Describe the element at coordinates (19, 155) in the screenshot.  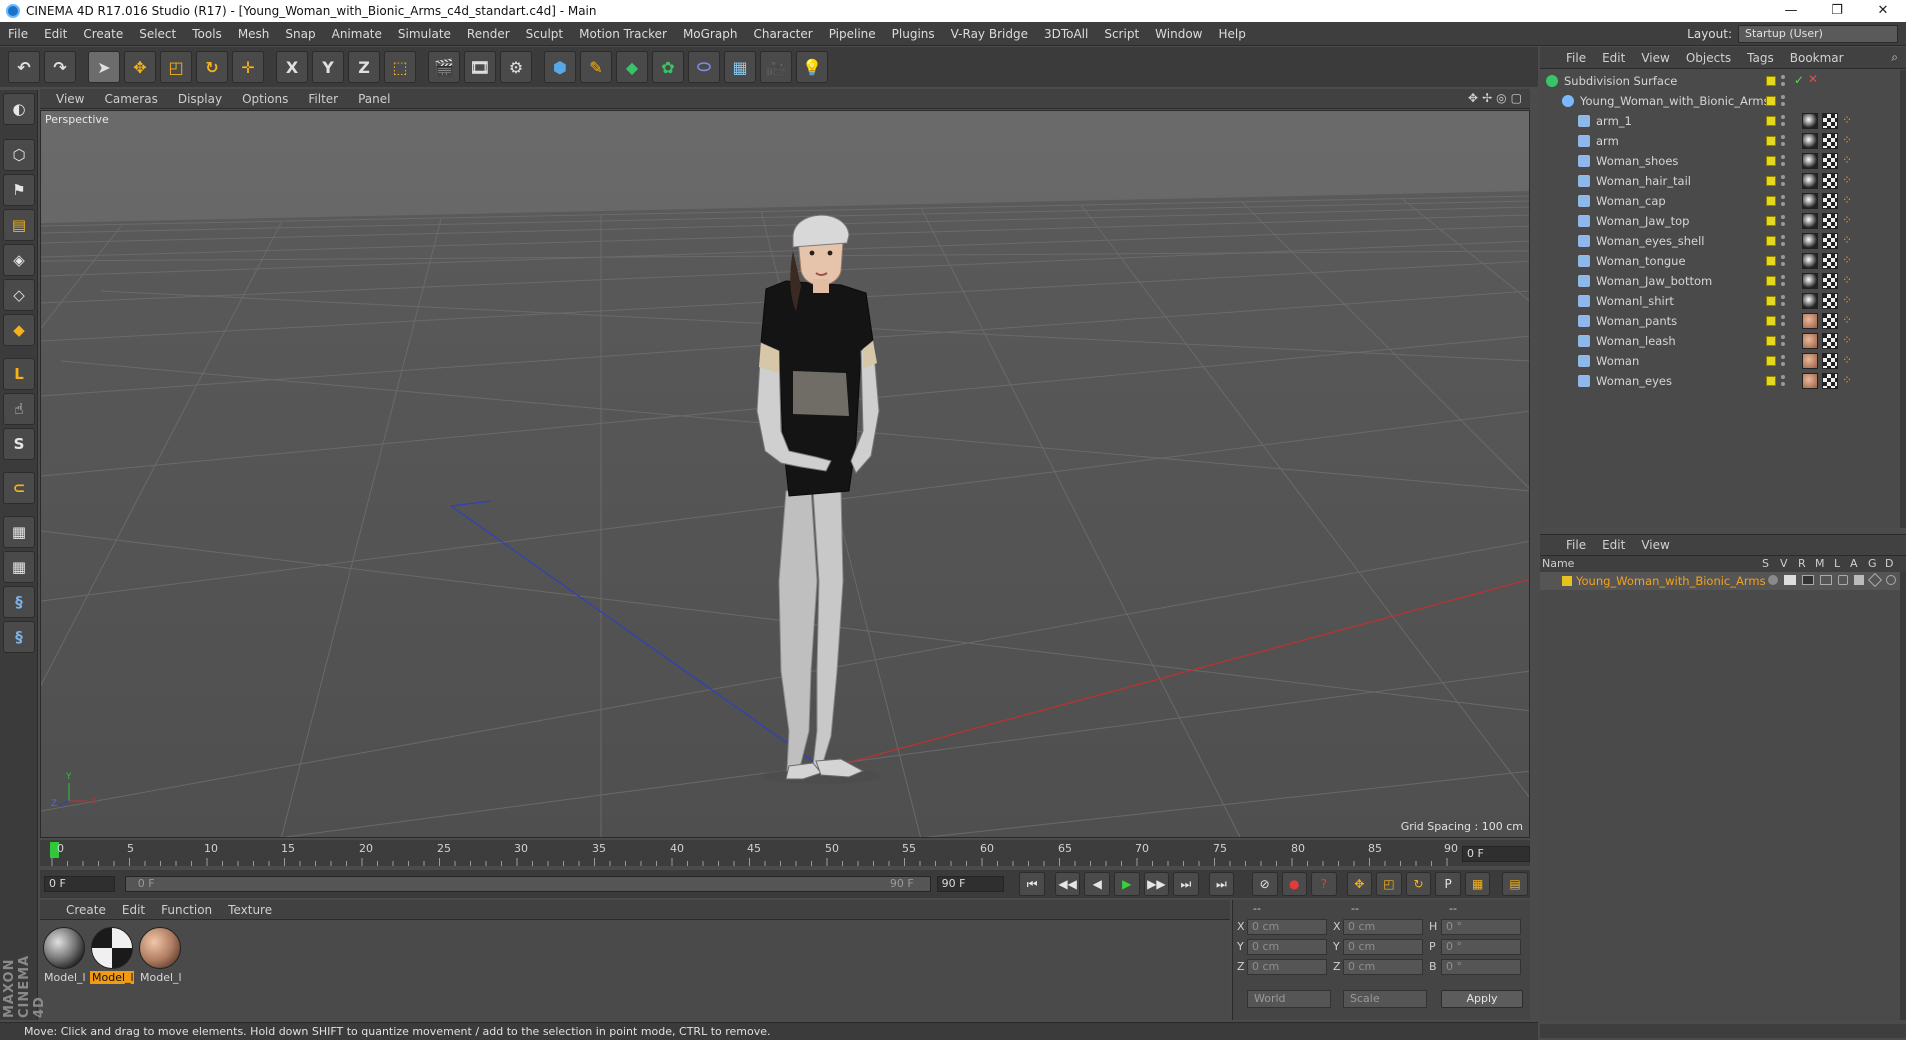
I see `model-mode-icon: ⬡` at that location.